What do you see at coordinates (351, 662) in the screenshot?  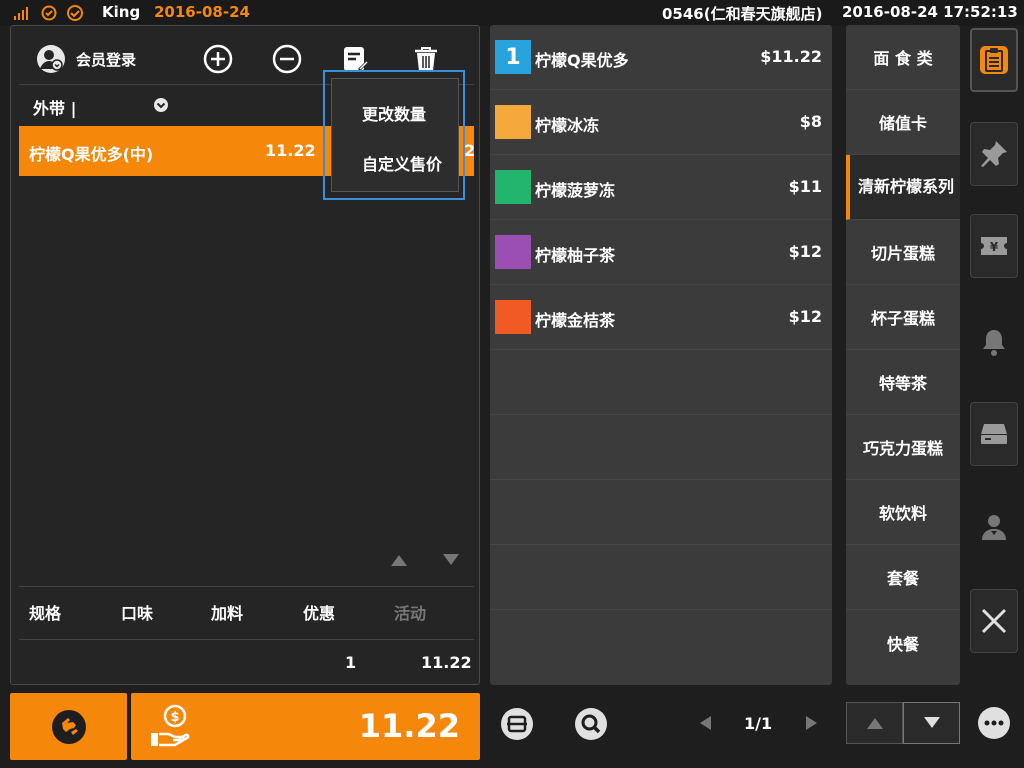 I see `total-qty: 1` at bounding box center [351, 662].